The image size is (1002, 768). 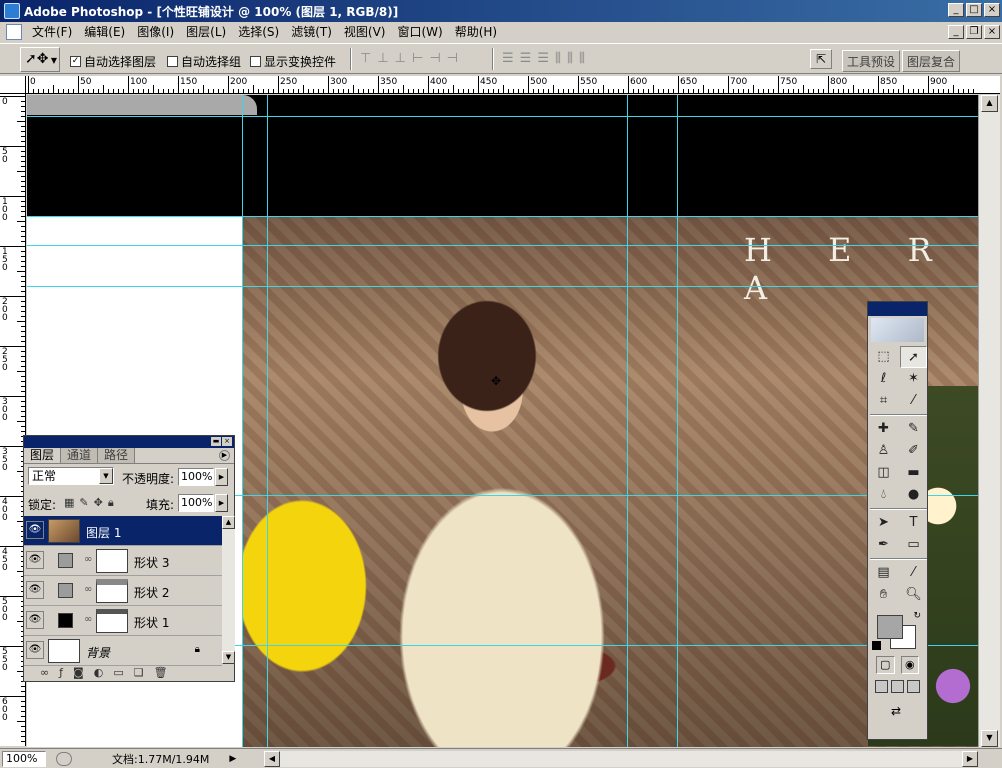 What do you see at coordinates (883, 495) in the screenshot?
I see `blur-tool-icon: 💧︎` at bounding box center [883, 495].